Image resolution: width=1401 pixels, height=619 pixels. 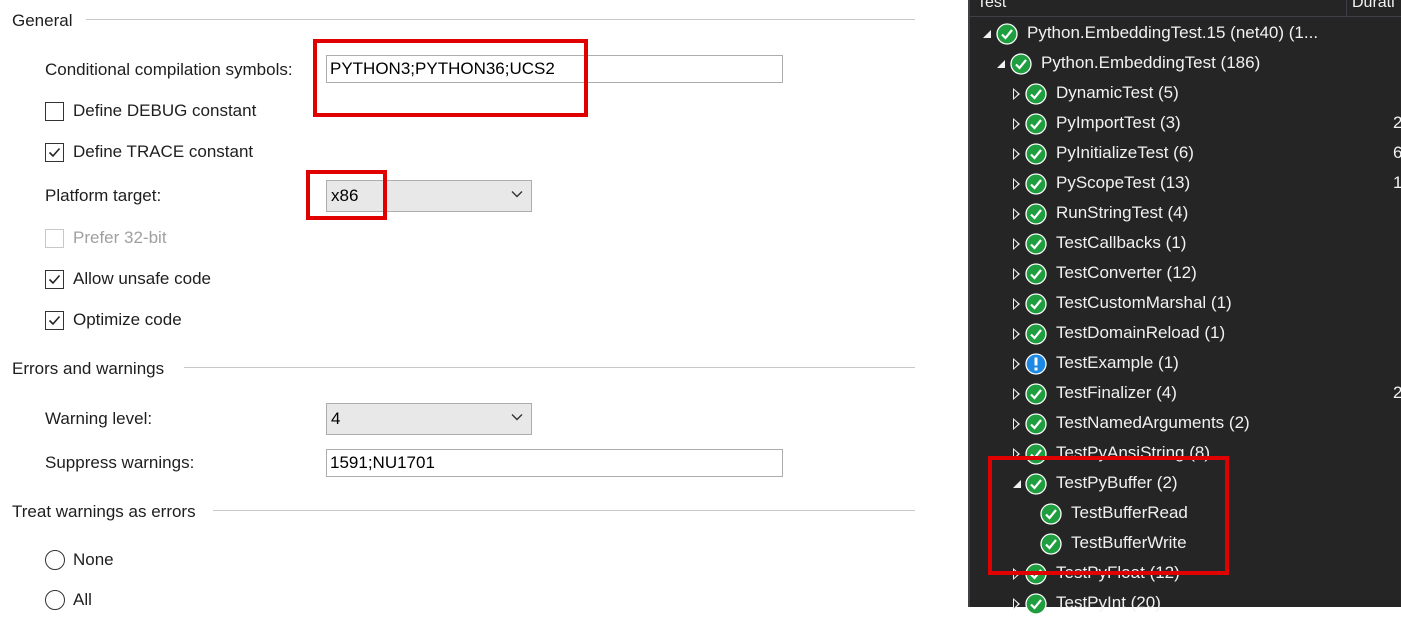 What do you see at coordinates (1123, 182) in the screenshot?
I see `test-name: PyScopeTest (13)` at bounding box center [1123, 182].